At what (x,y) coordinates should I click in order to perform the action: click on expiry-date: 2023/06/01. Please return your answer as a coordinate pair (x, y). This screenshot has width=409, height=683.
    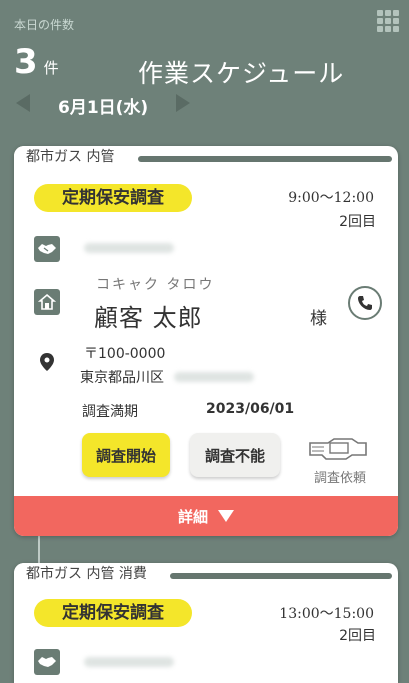
    Looking at the image, I should click on (250, 409).